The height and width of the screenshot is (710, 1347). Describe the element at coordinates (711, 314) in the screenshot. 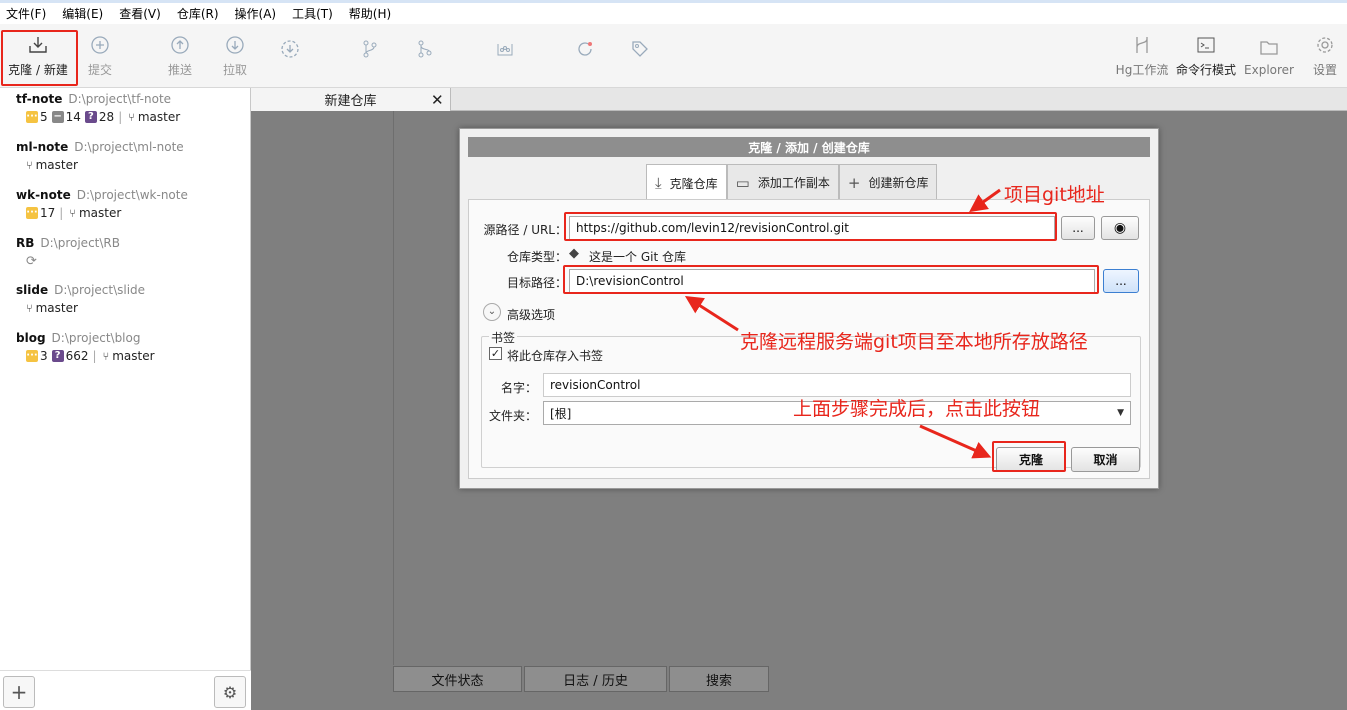

I see `arrow-to-path` at that location.